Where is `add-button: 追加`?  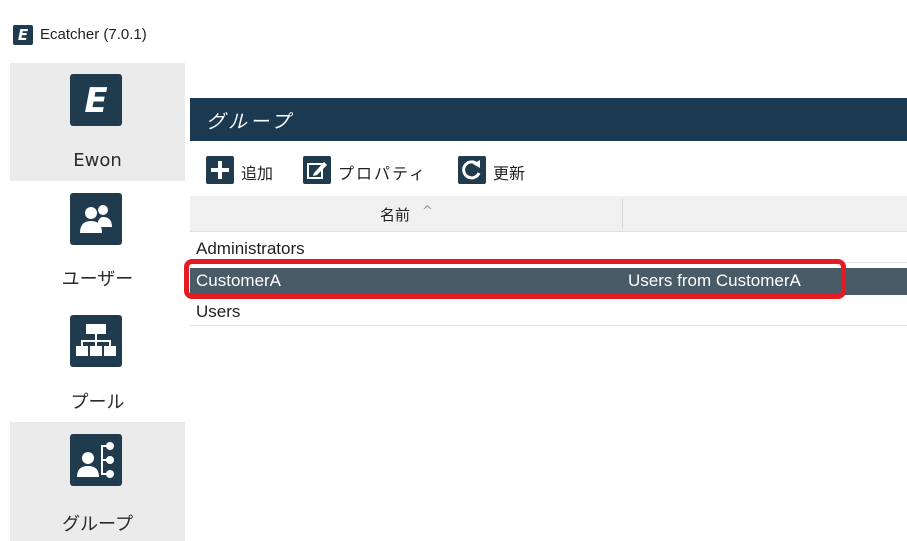 add-button: 追加 is located at coordinates (242, 171).